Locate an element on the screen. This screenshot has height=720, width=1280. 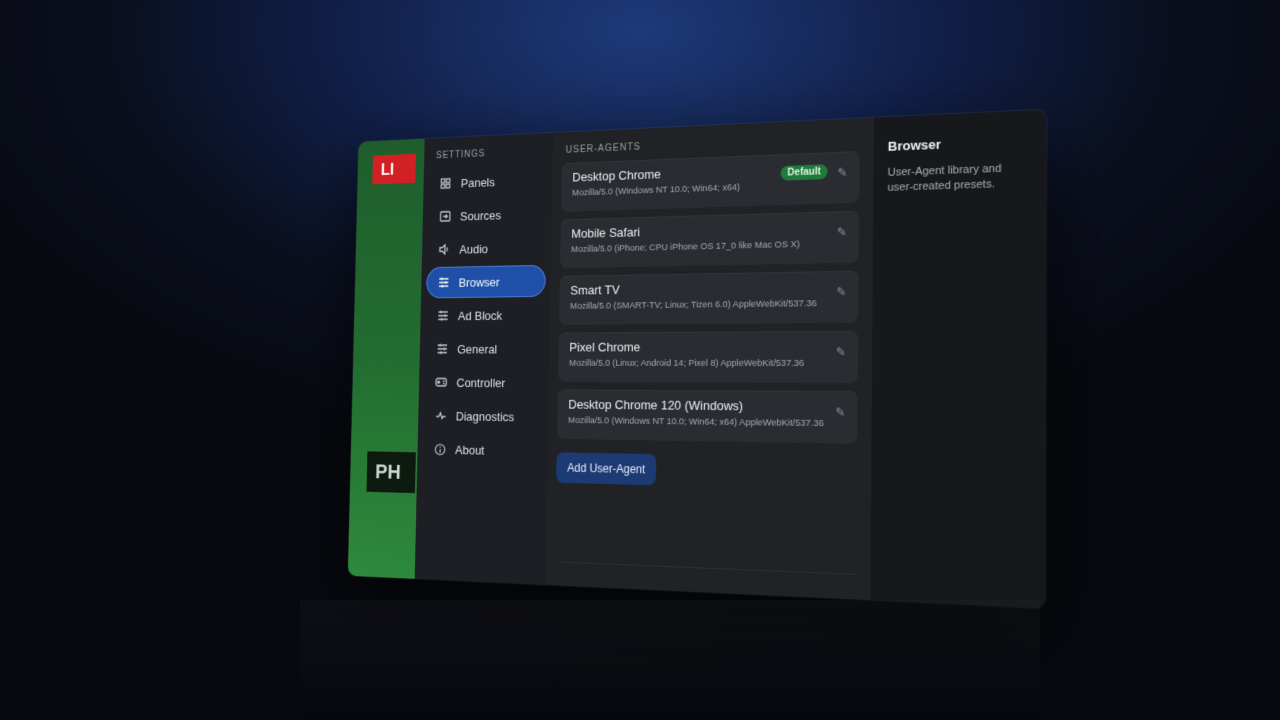
sidebar-item-general: General is located at coordinates (485, 349).